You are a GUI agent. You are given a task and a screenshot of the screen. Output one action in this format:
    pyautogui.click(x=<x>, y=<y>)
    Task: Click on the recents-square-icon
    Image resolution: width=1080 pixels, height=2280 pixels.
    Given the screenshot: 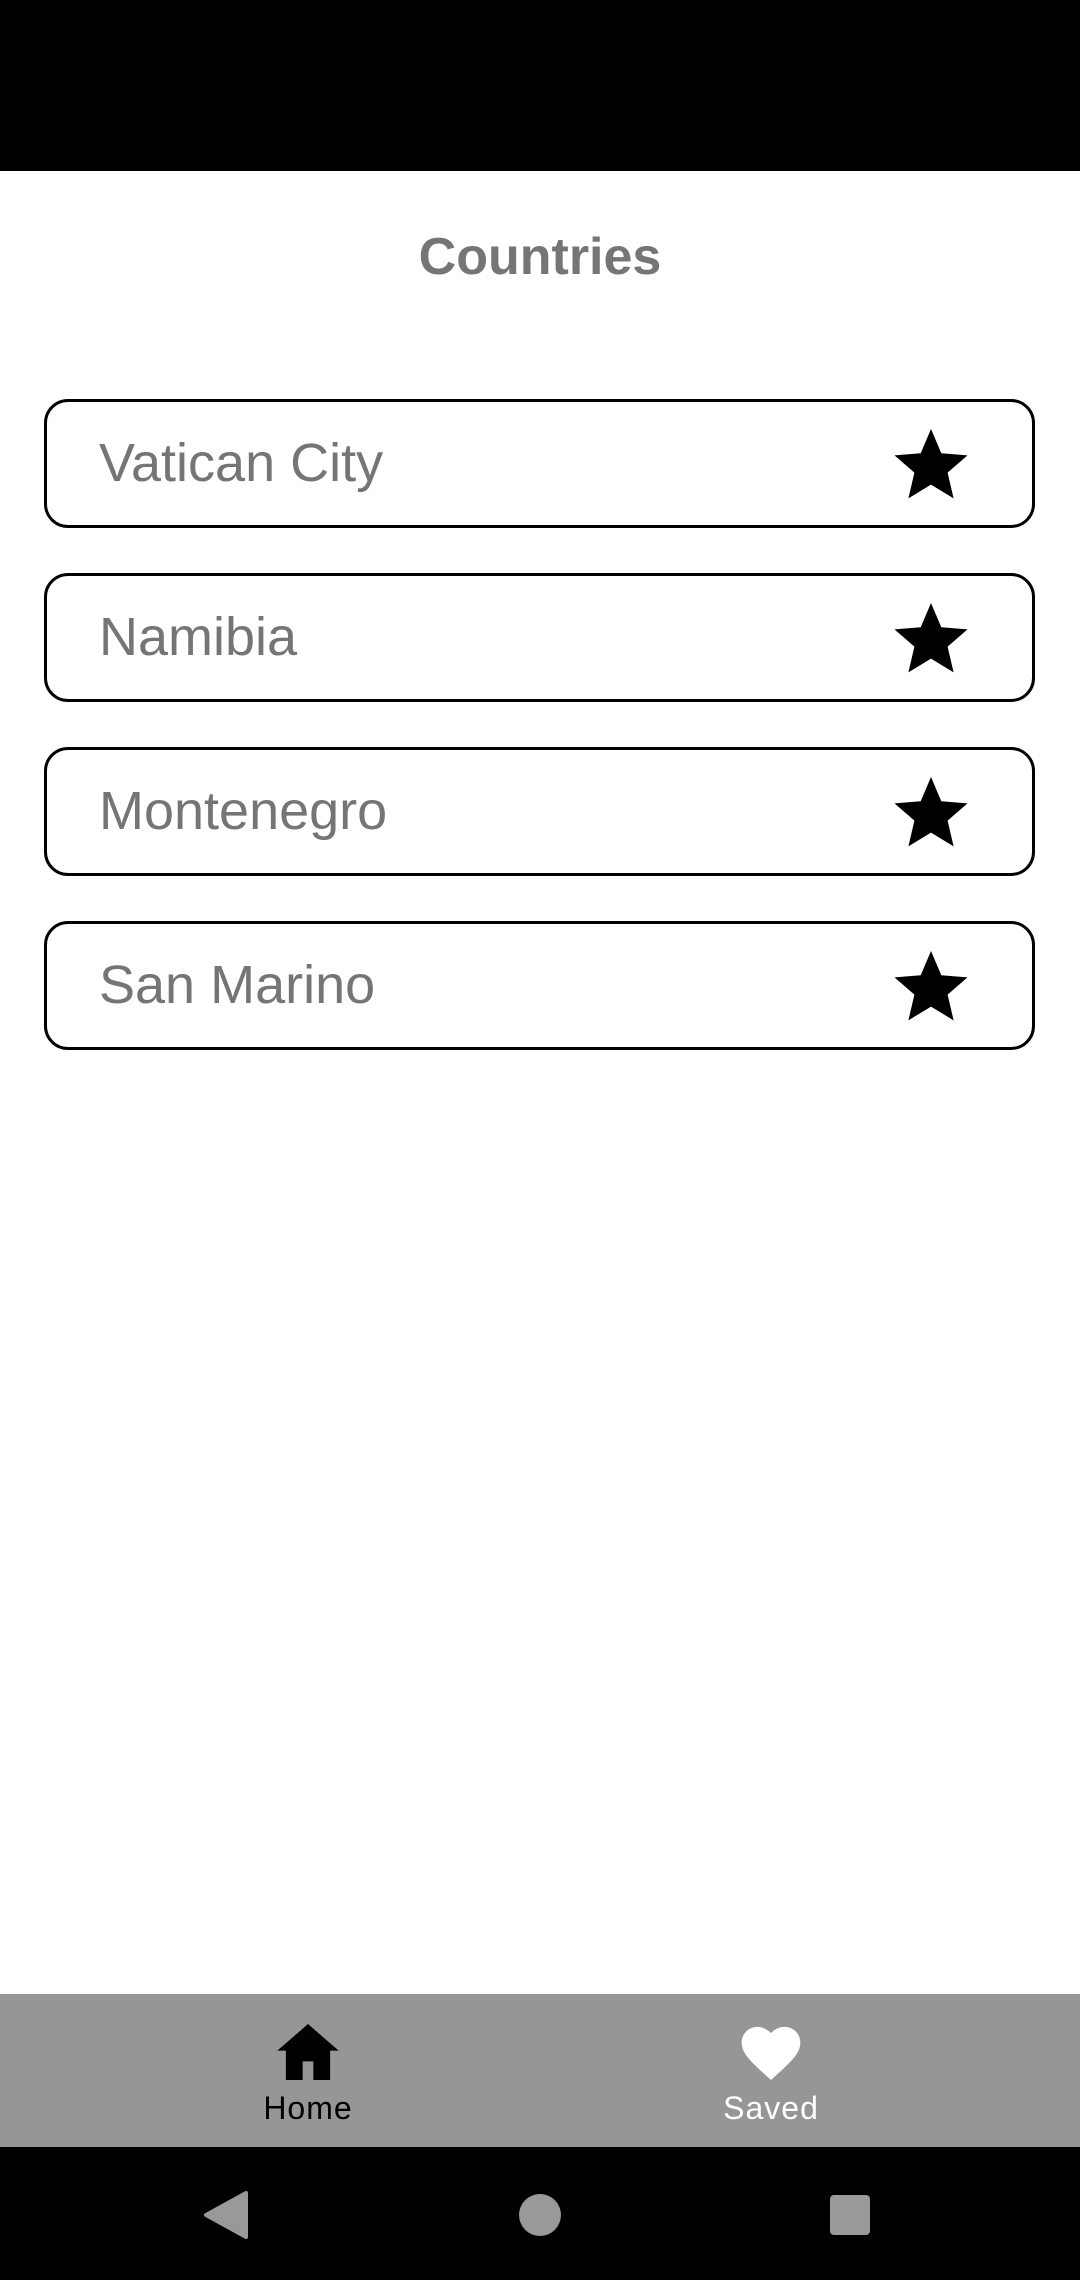 What is the action you would take?
    pyautogui.click(x=850, y=2215)
    